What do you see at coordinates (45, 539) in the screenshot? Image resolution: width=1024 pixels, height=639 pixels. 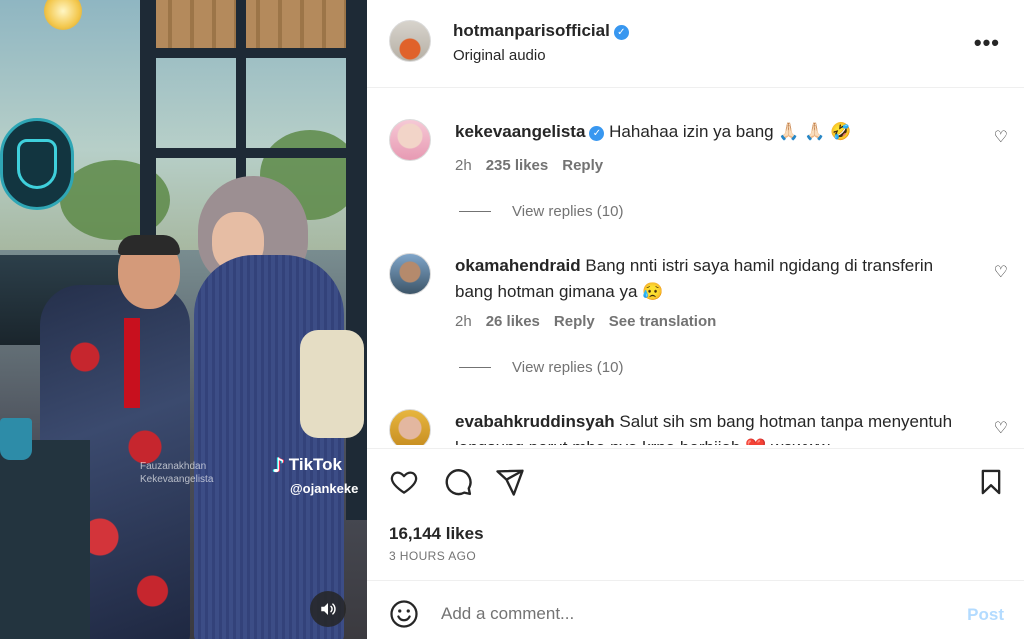 I see `video-table` at bounding box center [45, 539].